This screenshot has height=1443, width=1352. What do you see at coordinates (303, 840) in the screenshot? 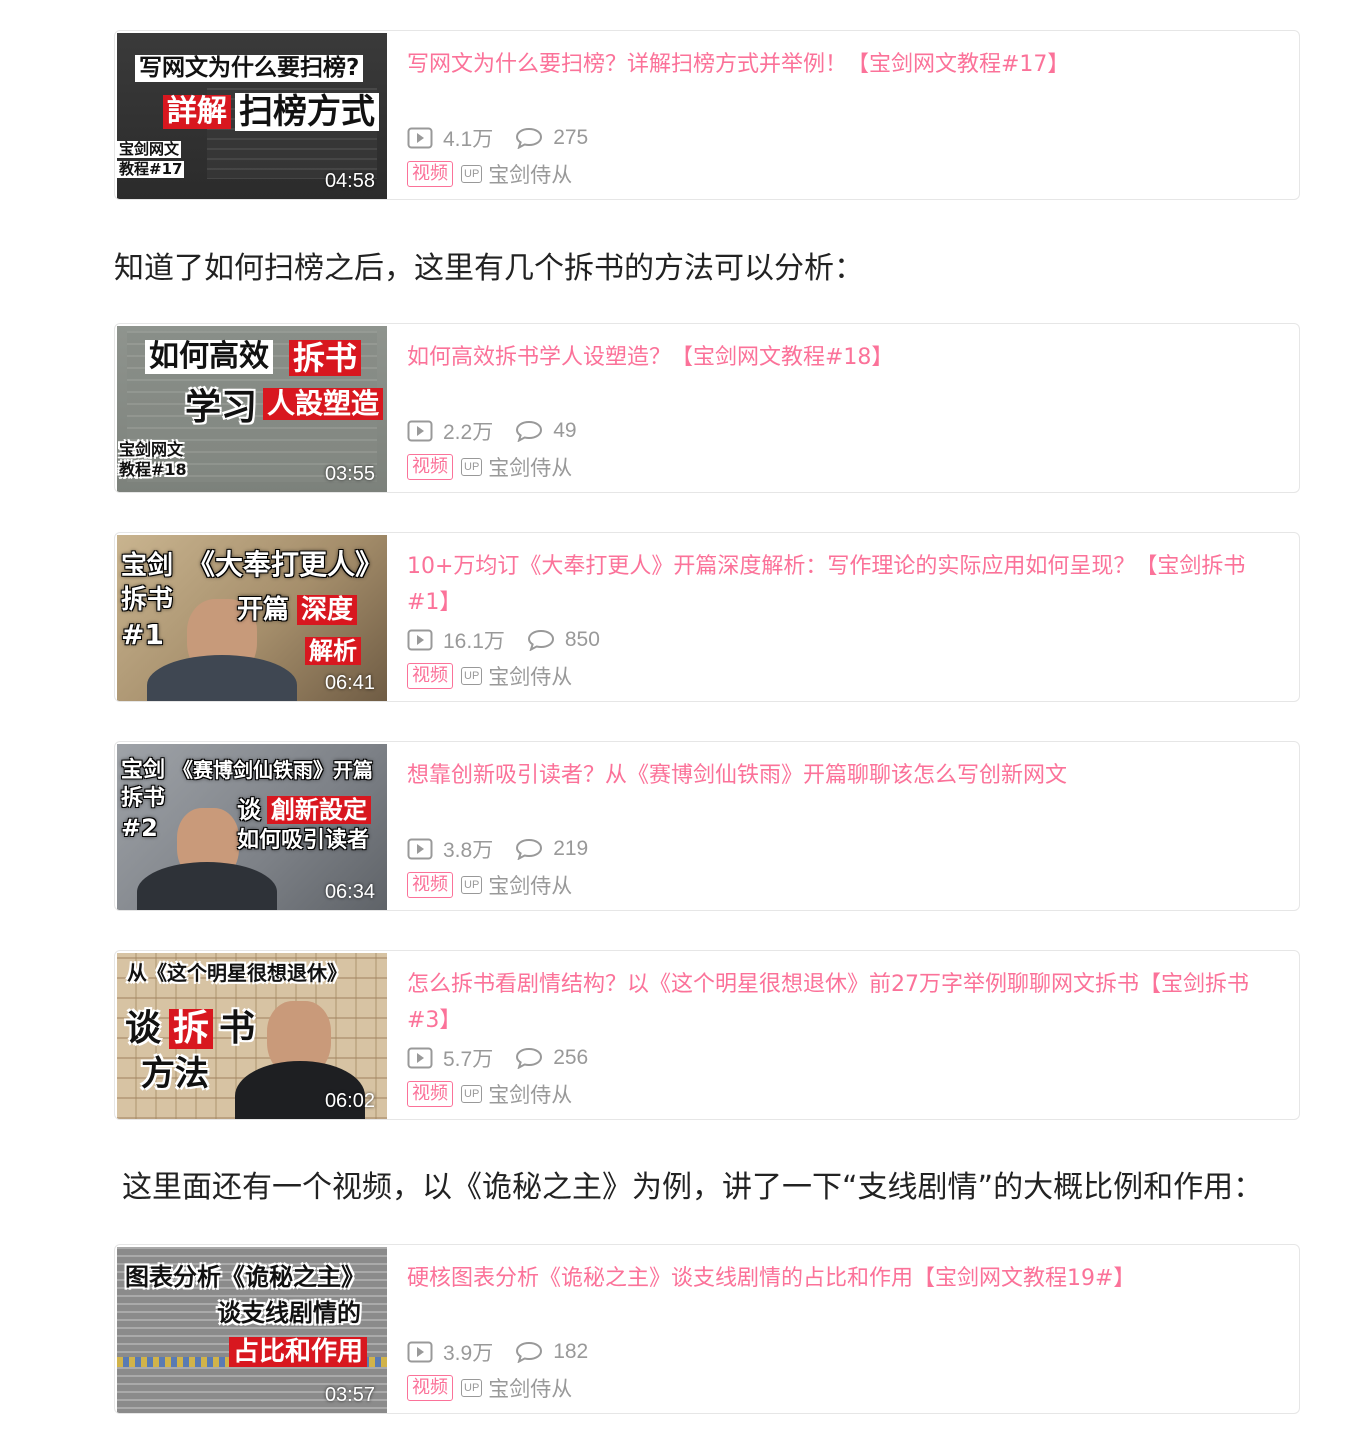
I see `thumbnail-text: 如何吸引读者` at bounding box center [303, 840].